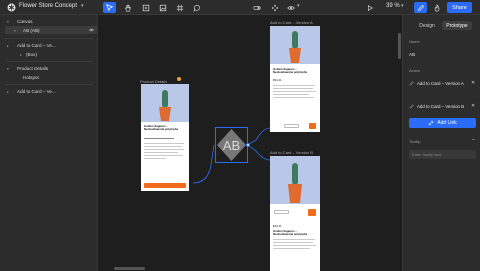 The image size is (480, 271). I want to click on hotspot-dot, so click(179, 79).